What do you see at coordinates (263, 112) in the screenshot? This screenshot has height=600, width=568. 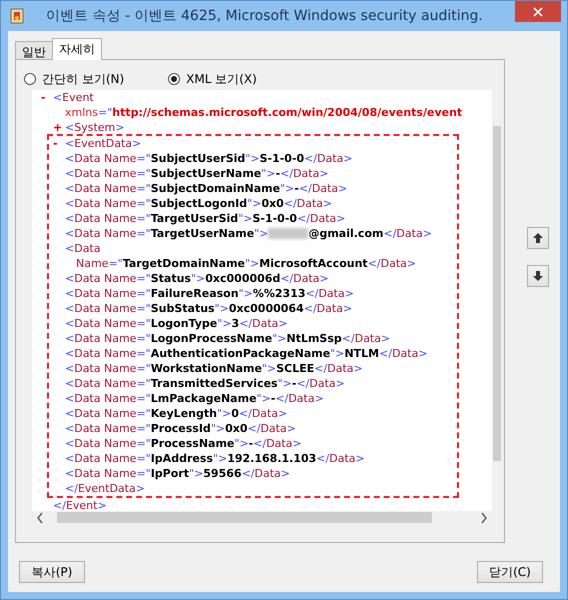 I see `xml-line: xmlns="http://schemas.microsoft.com/win/2004/08/events/event` at bounding box center [263, 112].